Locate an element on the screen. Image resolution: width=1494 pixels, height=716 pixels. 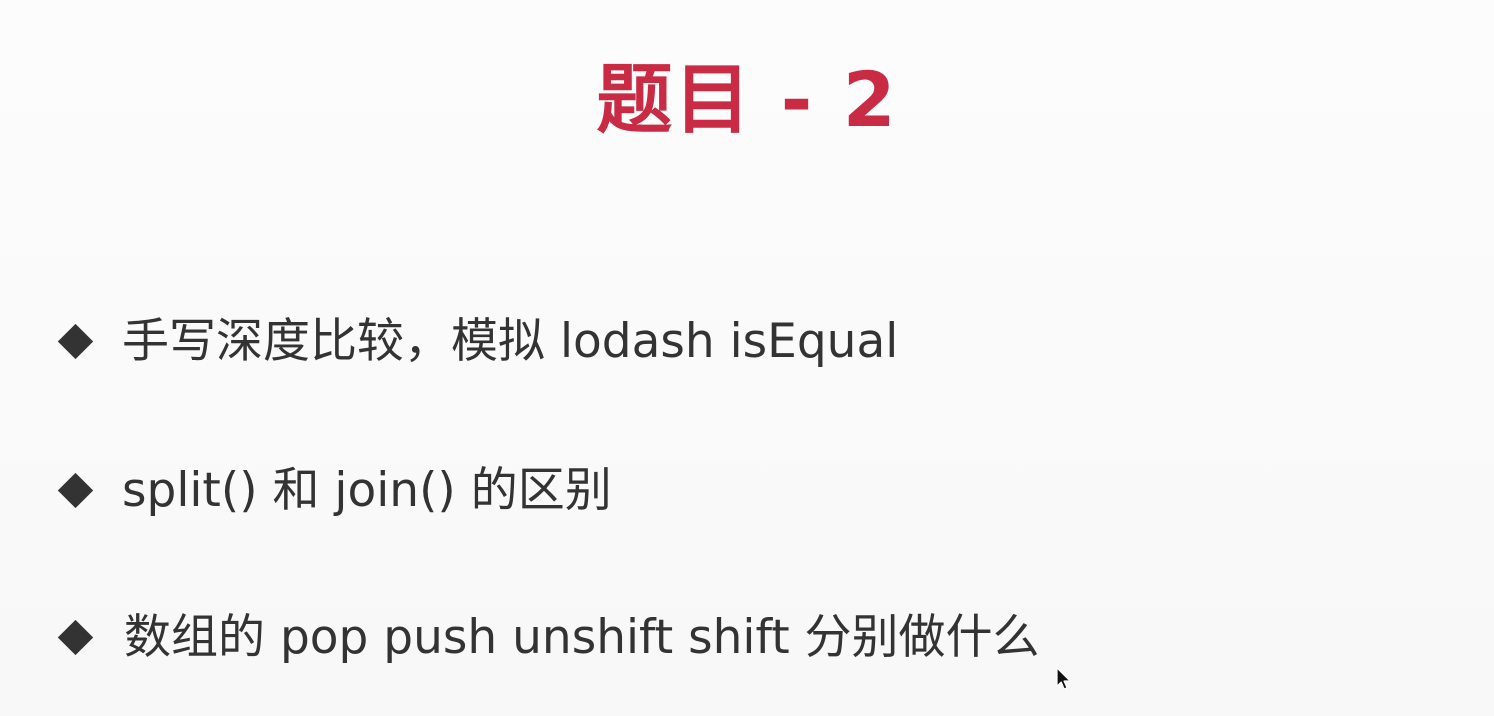
bullet-item: 数组的 pop push unshift shift 分别做什么 is located at coordinates (548, 637).